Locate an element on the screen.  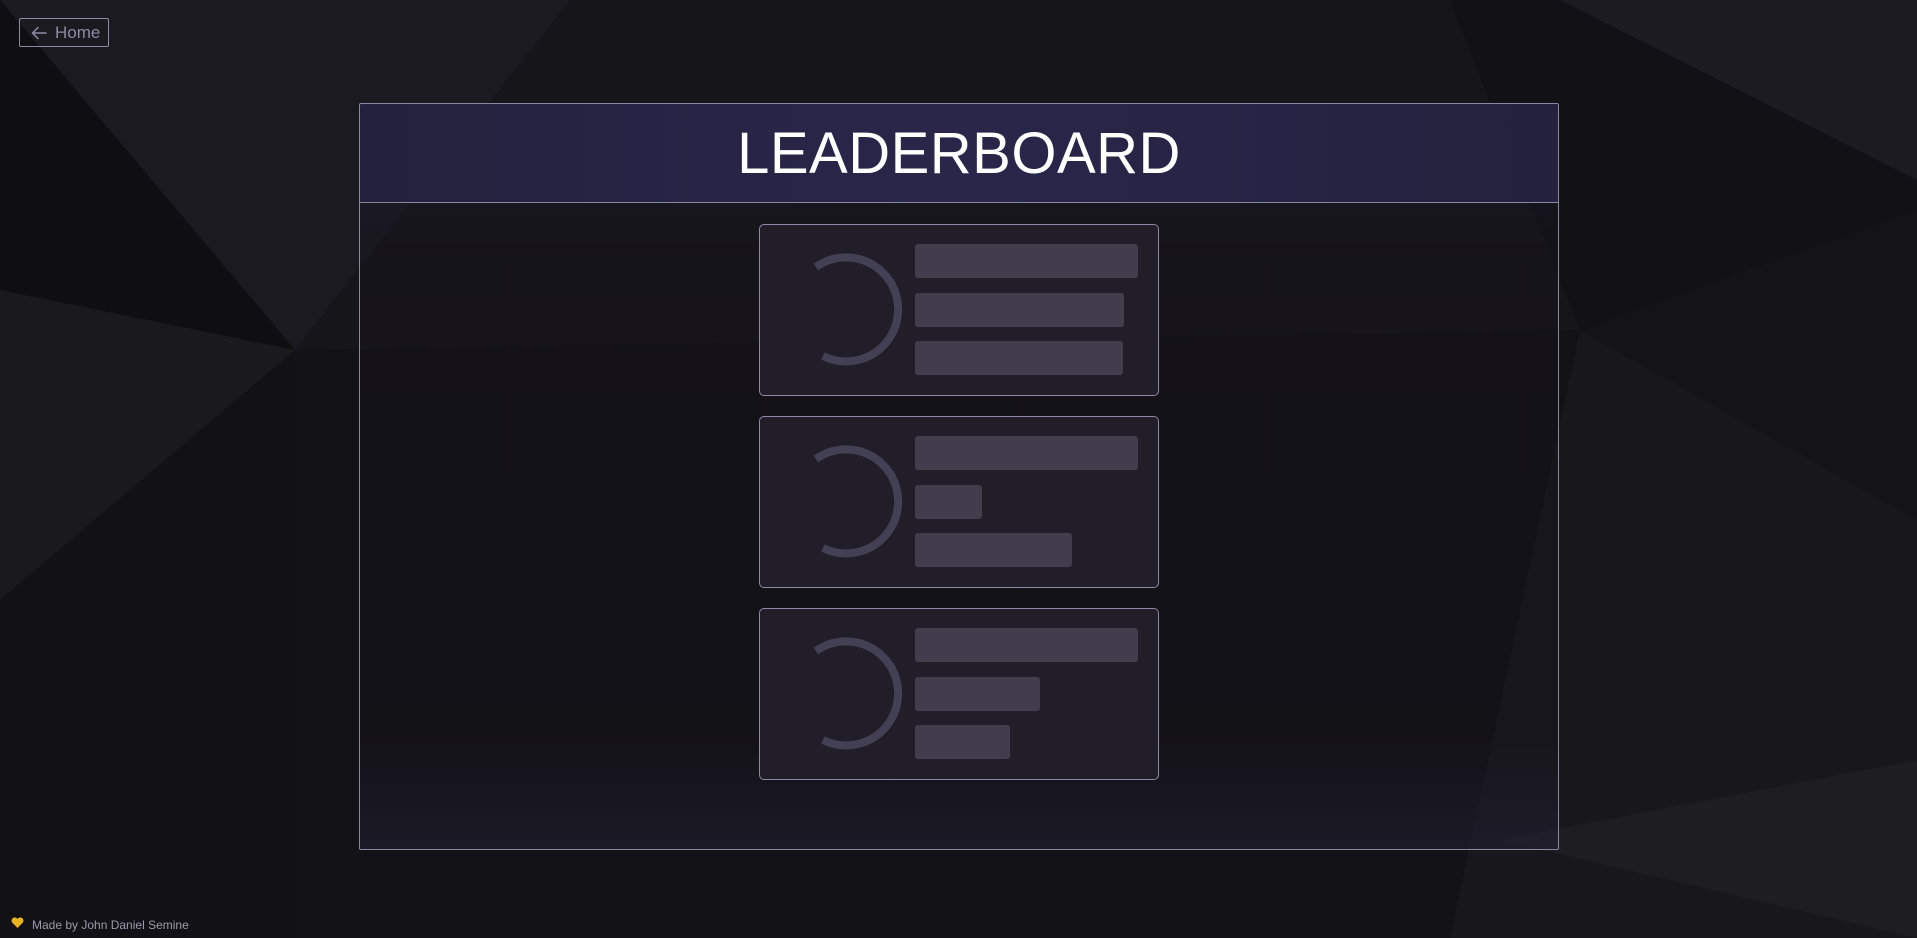
leaderboard-header: LEADERBOARD is located at coordinates (959, 153).